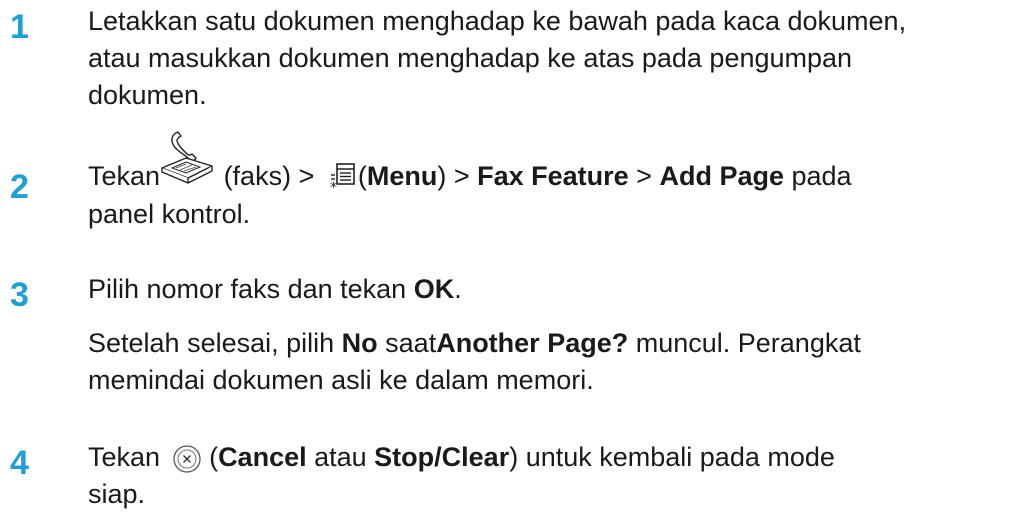 This screenshot has height=513, width=1035. What do you see at coordinates (744, 343) in the screenshot?
I see `muncul-text: muncul. Perangkat` at bounding box center [744, 343].